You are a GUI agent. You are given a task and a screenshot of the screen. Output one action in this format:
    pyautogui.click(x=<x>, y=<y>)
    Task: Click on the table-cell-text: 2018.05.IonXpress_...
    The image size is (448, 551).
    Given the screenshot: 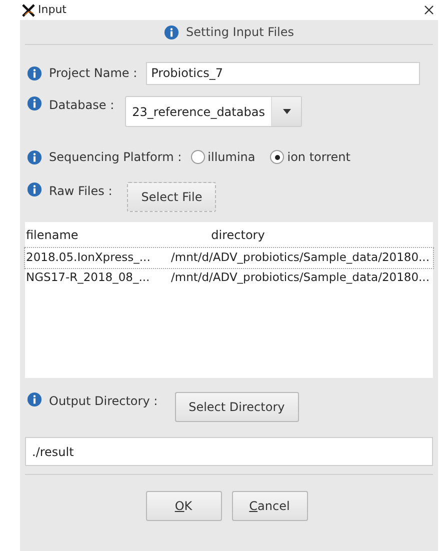 What is the action you would take?
    pyautogui.click(x=88, y=257)
    